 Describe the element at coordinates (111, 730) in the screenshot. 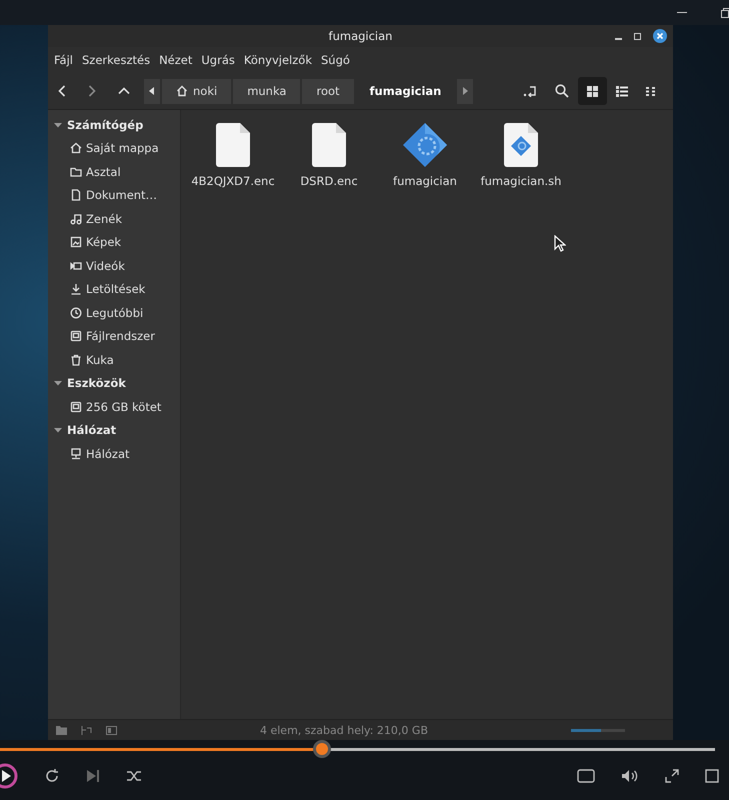

I see `sidebar-toggle-icon` at that location.